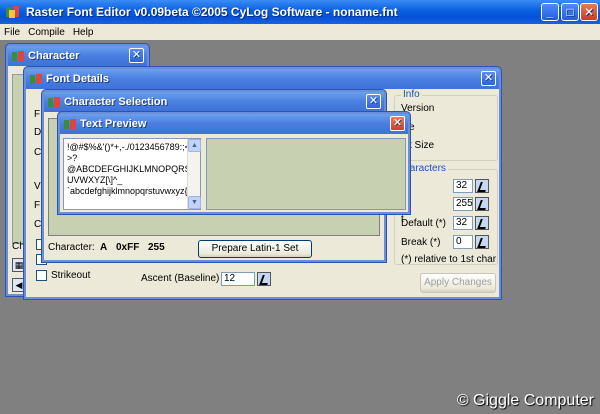 This screenshot has width=600, height=414. Describe the element at coordinates (41, 275) in the screenshot. I see `strikeout-checkbox` at that location.